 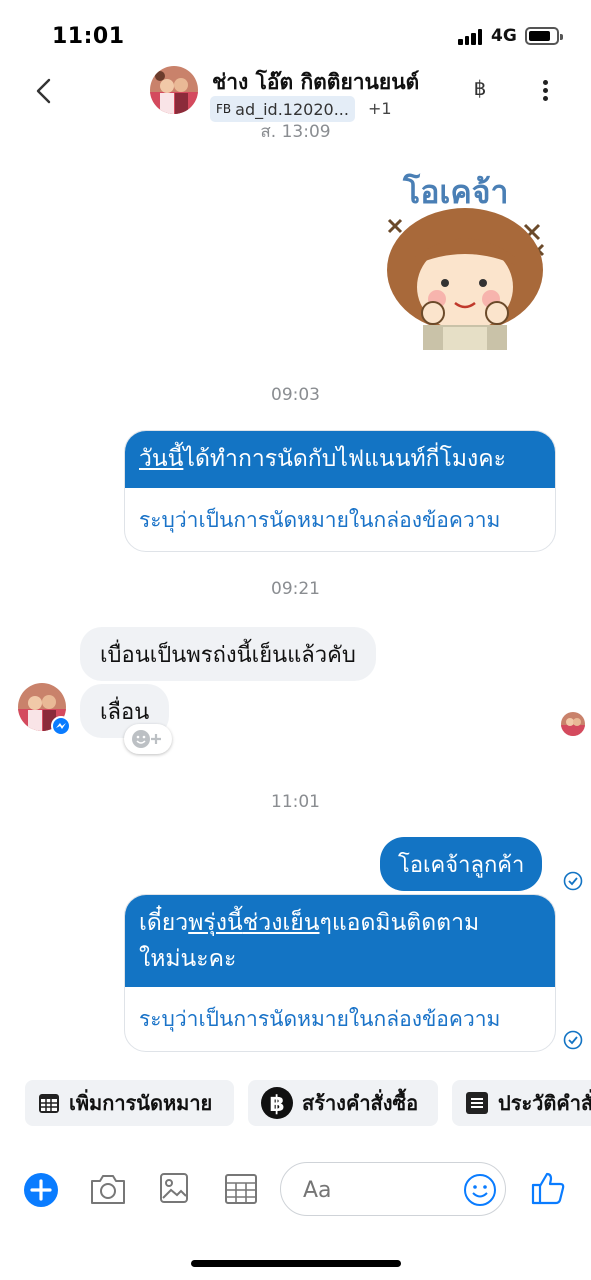 I want to click on timestamp: 09:21, so click(x=295, y=589).